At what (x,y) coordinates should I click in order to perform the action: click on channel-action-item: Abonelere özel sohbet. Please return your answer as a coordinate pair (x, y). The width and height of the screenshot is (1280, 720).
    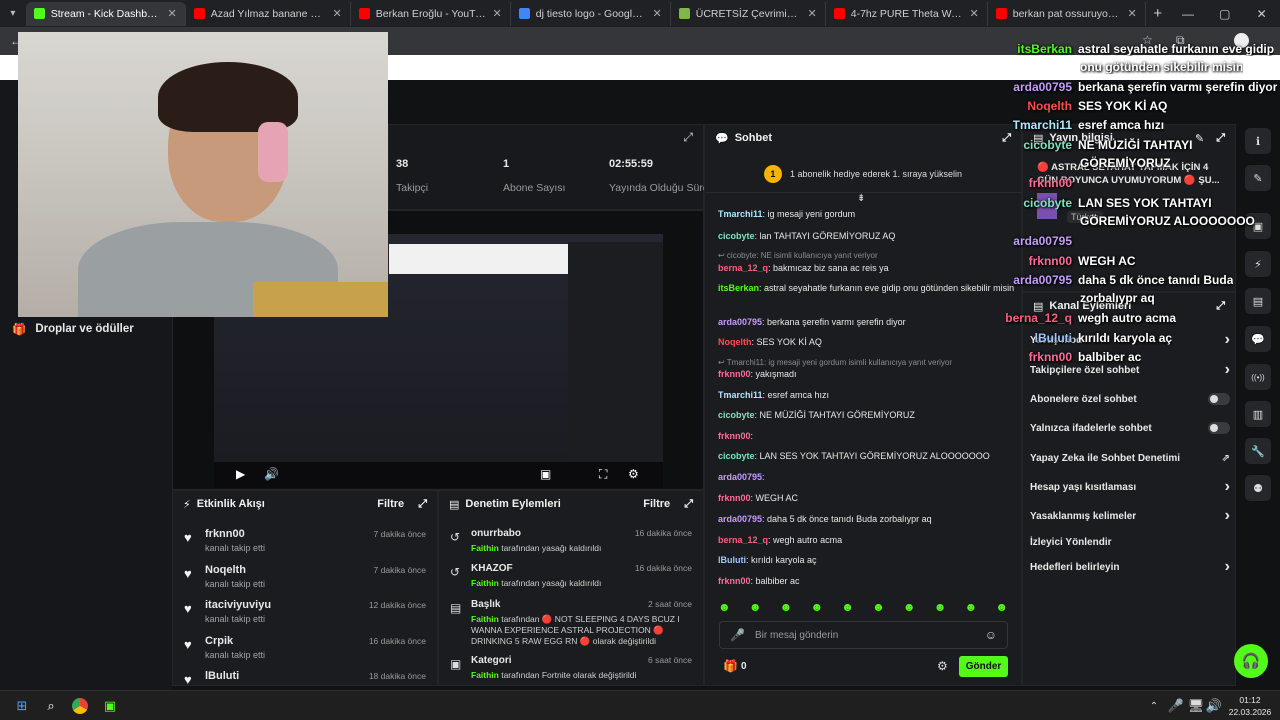
    Looking at the image, I should click on (1130, 399).